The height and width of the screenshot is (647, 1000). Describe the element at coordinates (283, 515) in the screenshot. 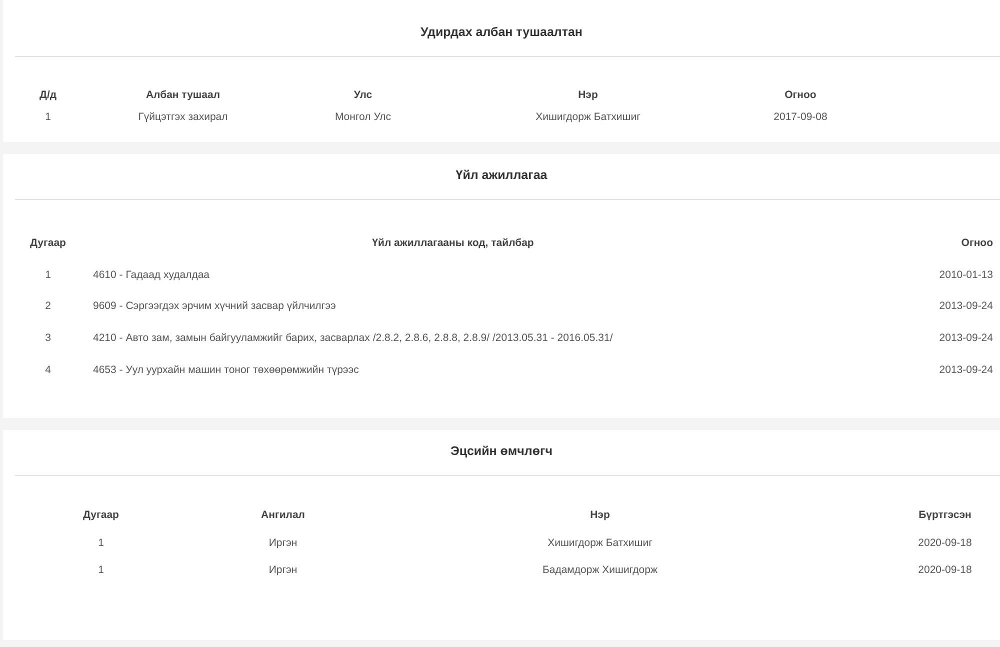

I see `column-header: Ангилал` at that location.